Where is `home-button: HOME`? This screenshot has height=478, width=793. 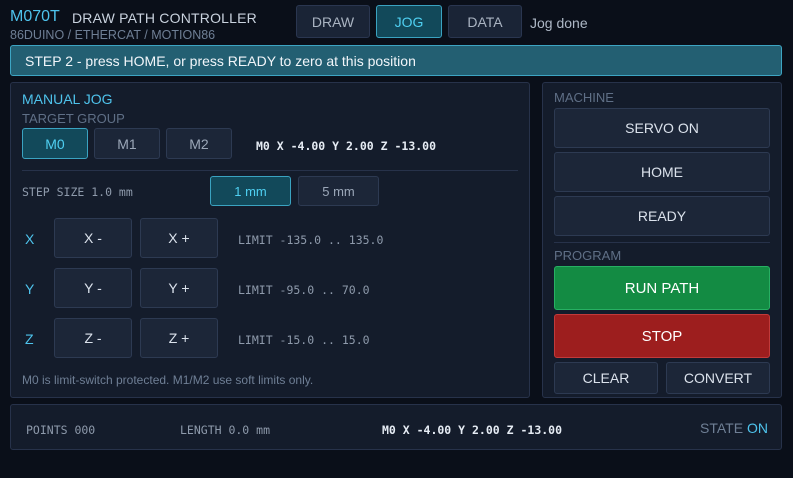
home-button: HOME is located at coordinates (662, 172).